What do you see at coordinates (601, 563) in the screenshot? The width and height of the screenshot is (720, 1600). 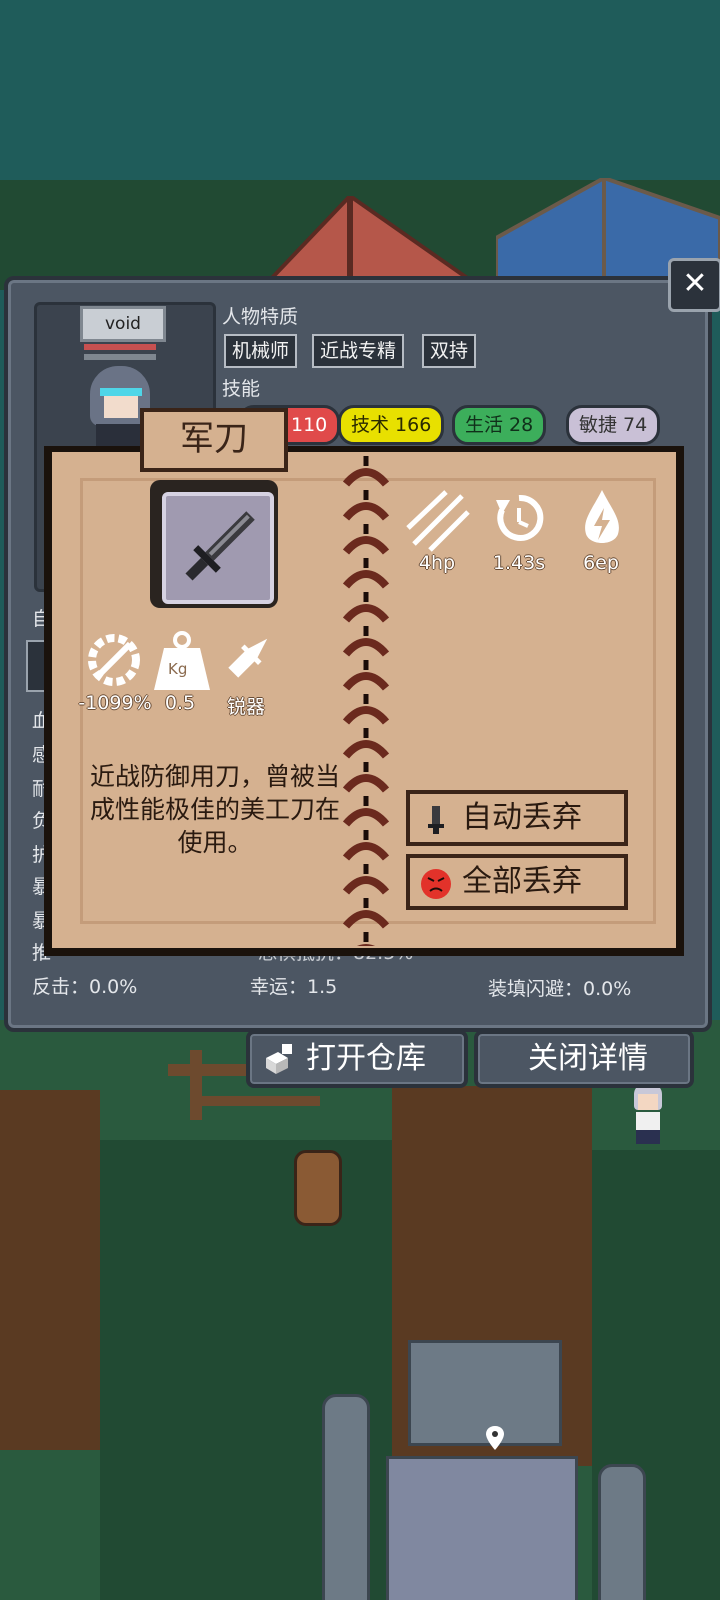 I see `energy-cost: 6ep` at bounding box center [601, 563].